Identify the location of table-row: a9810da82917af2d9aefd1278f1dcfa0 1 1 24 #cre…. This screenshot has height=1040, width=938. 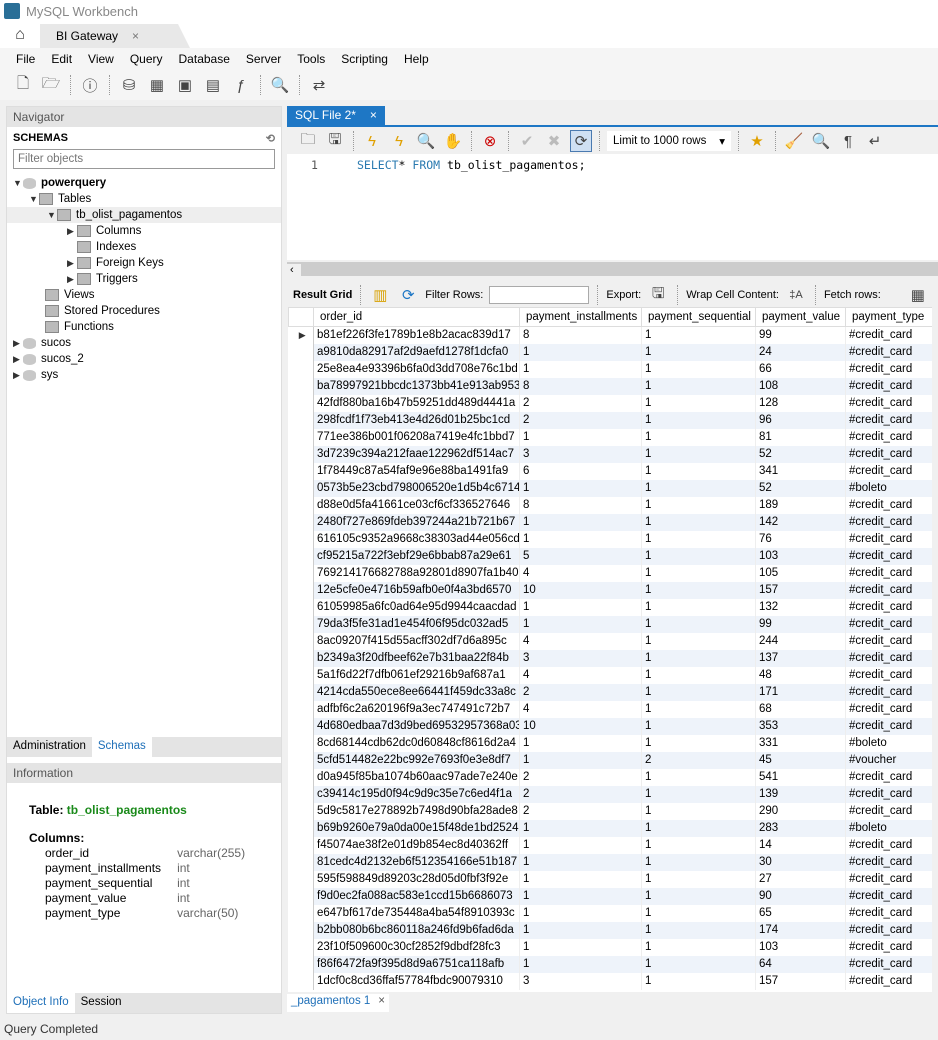
(610, 352).